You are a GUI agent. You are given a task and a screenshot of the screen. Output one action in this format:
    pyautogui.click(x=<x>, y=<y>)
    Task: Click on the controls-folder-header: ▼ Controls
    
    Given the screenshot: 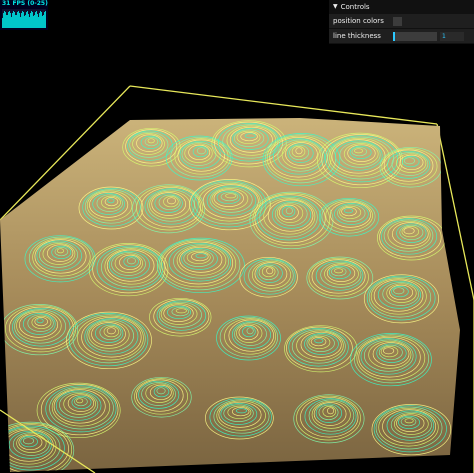 What is the action you would take?
    pyautogui.click(x=401, y=7)
    